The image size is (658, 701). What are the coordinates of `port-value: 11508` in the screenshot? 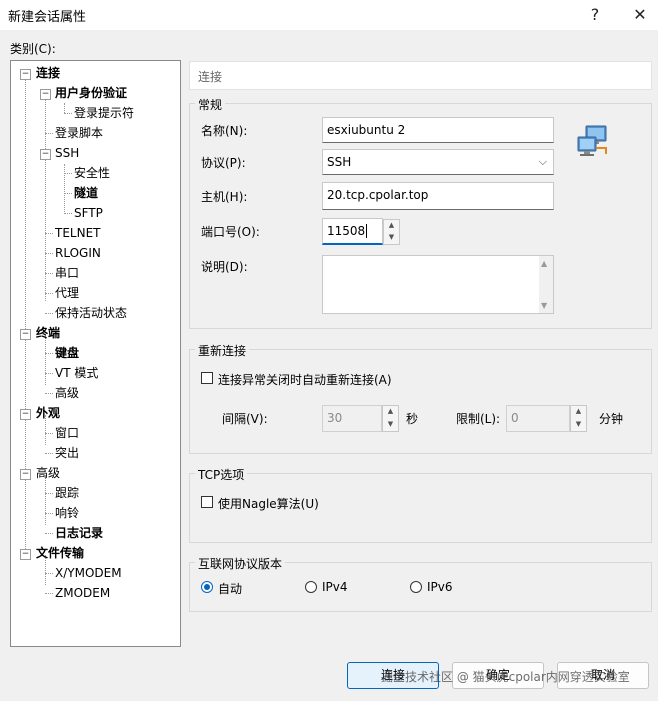 It's located at (346, 231).